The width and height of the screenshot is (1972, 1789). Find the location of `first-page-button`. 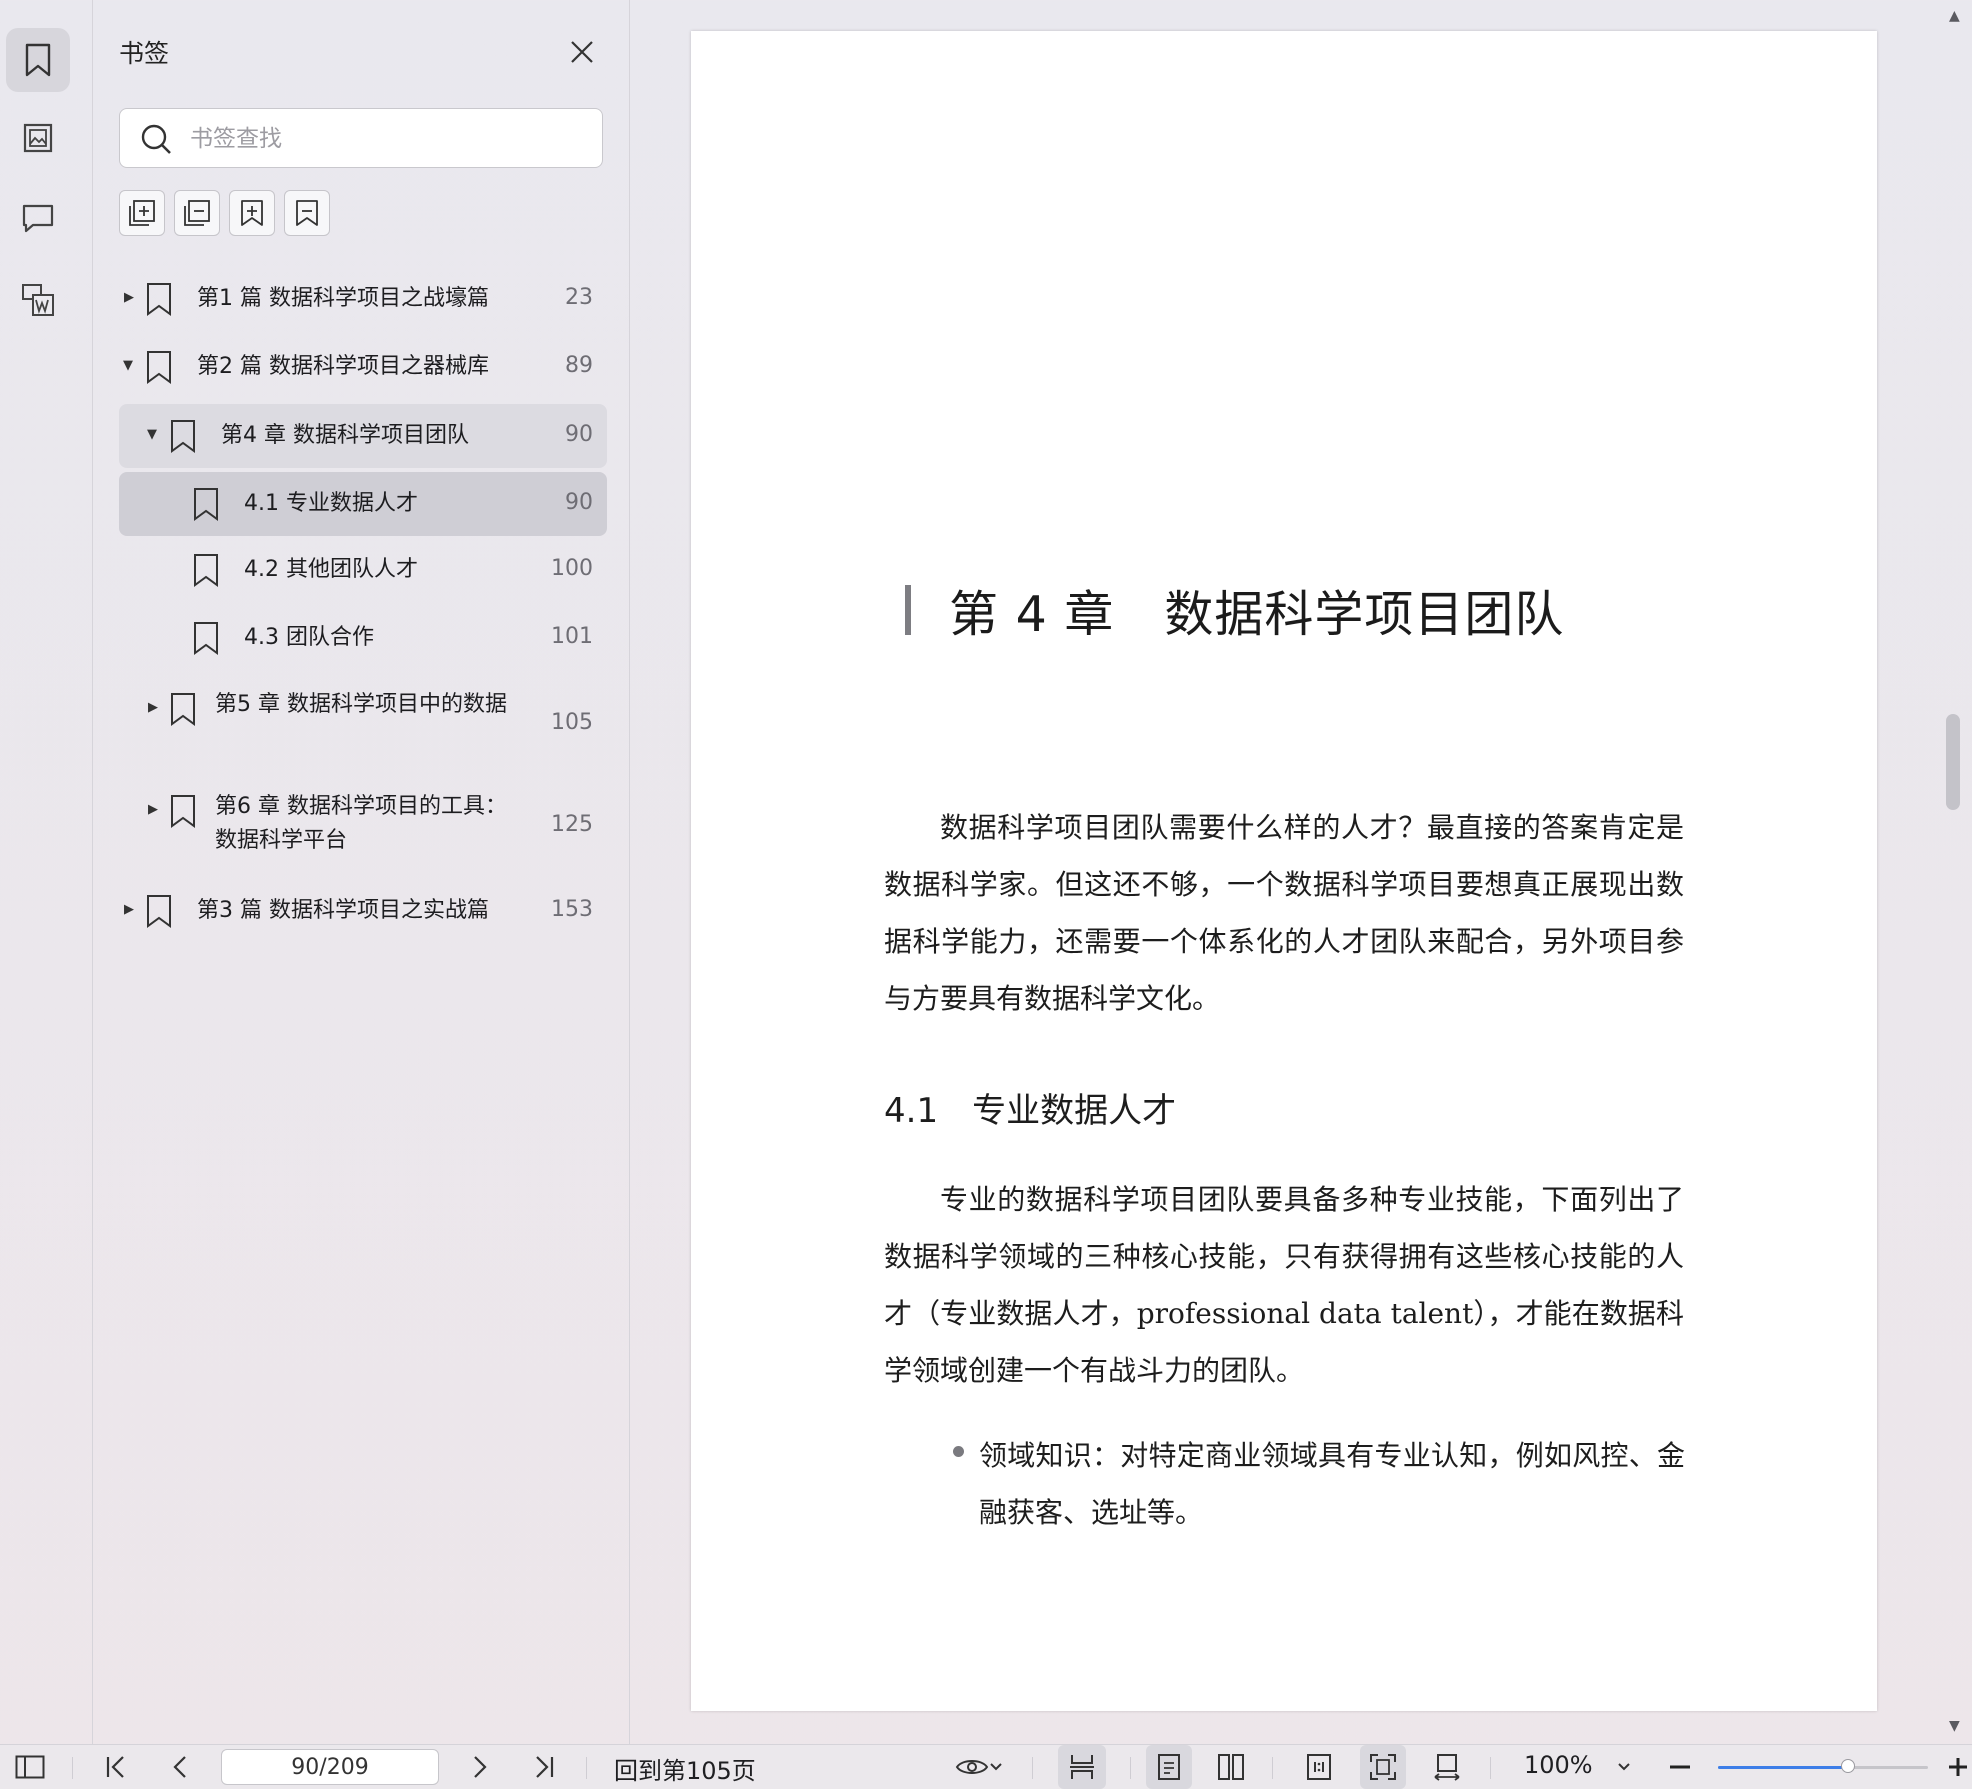

first-page-button is located at coordinates (116, 1767).